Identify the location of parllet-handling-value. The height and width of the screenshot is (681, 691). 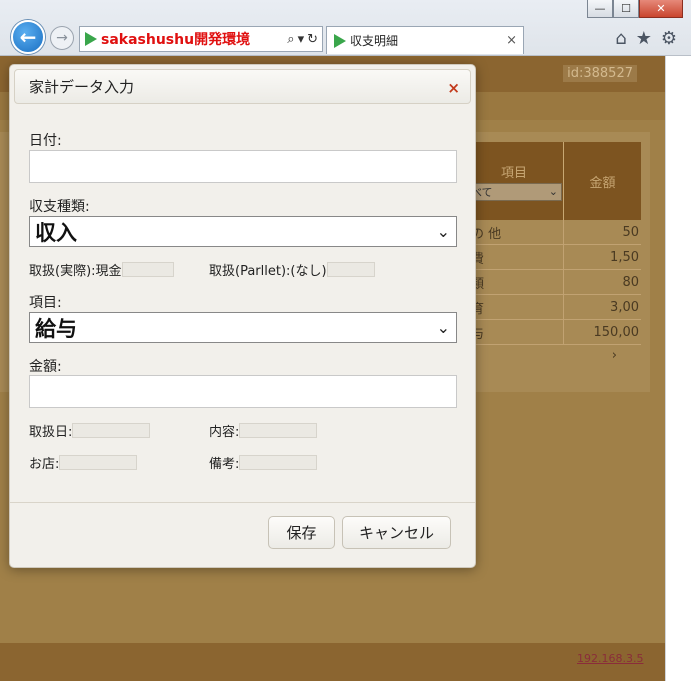
(350, 269).